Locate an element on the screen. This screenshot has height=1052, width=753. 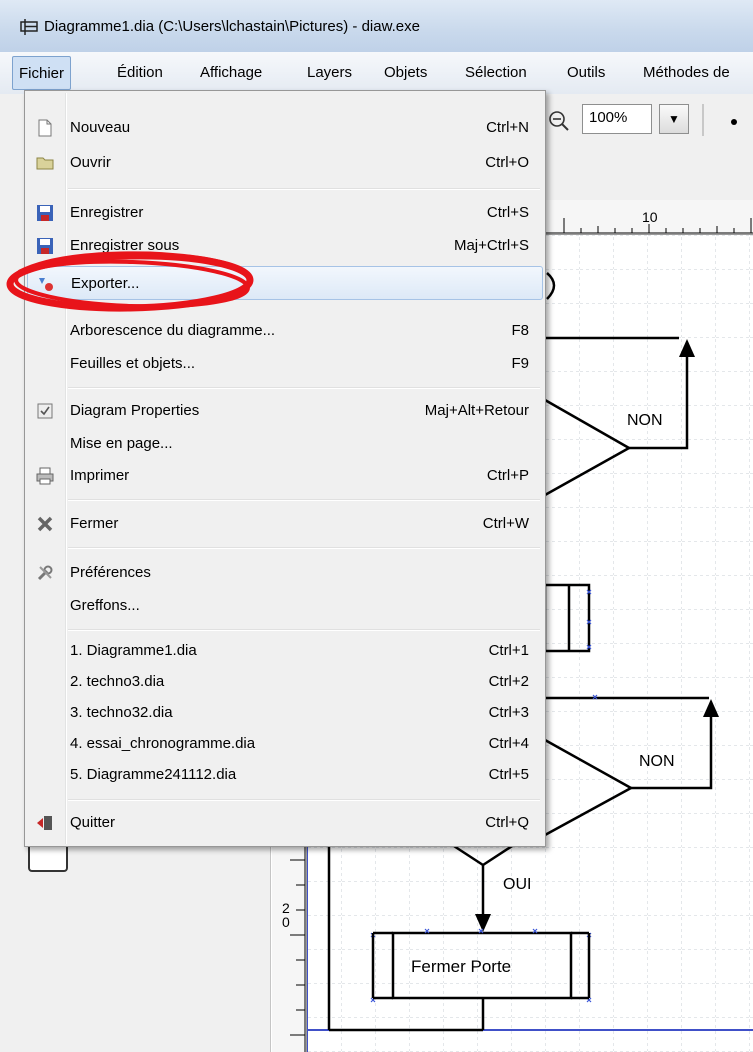
quit-icon is located at coordinates (45, 823).